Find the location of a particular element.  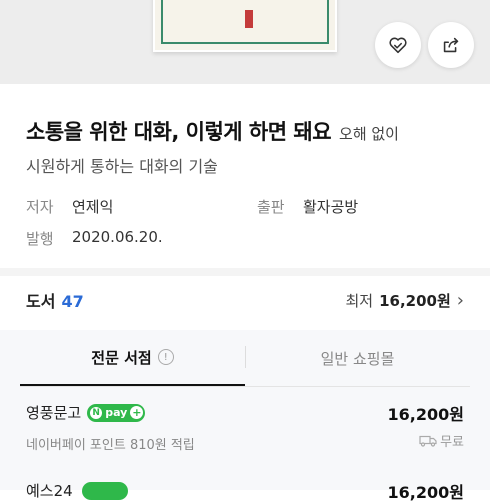

tab-general-label: 일반 쇼핑몰 is located at coordinates (357, 358).